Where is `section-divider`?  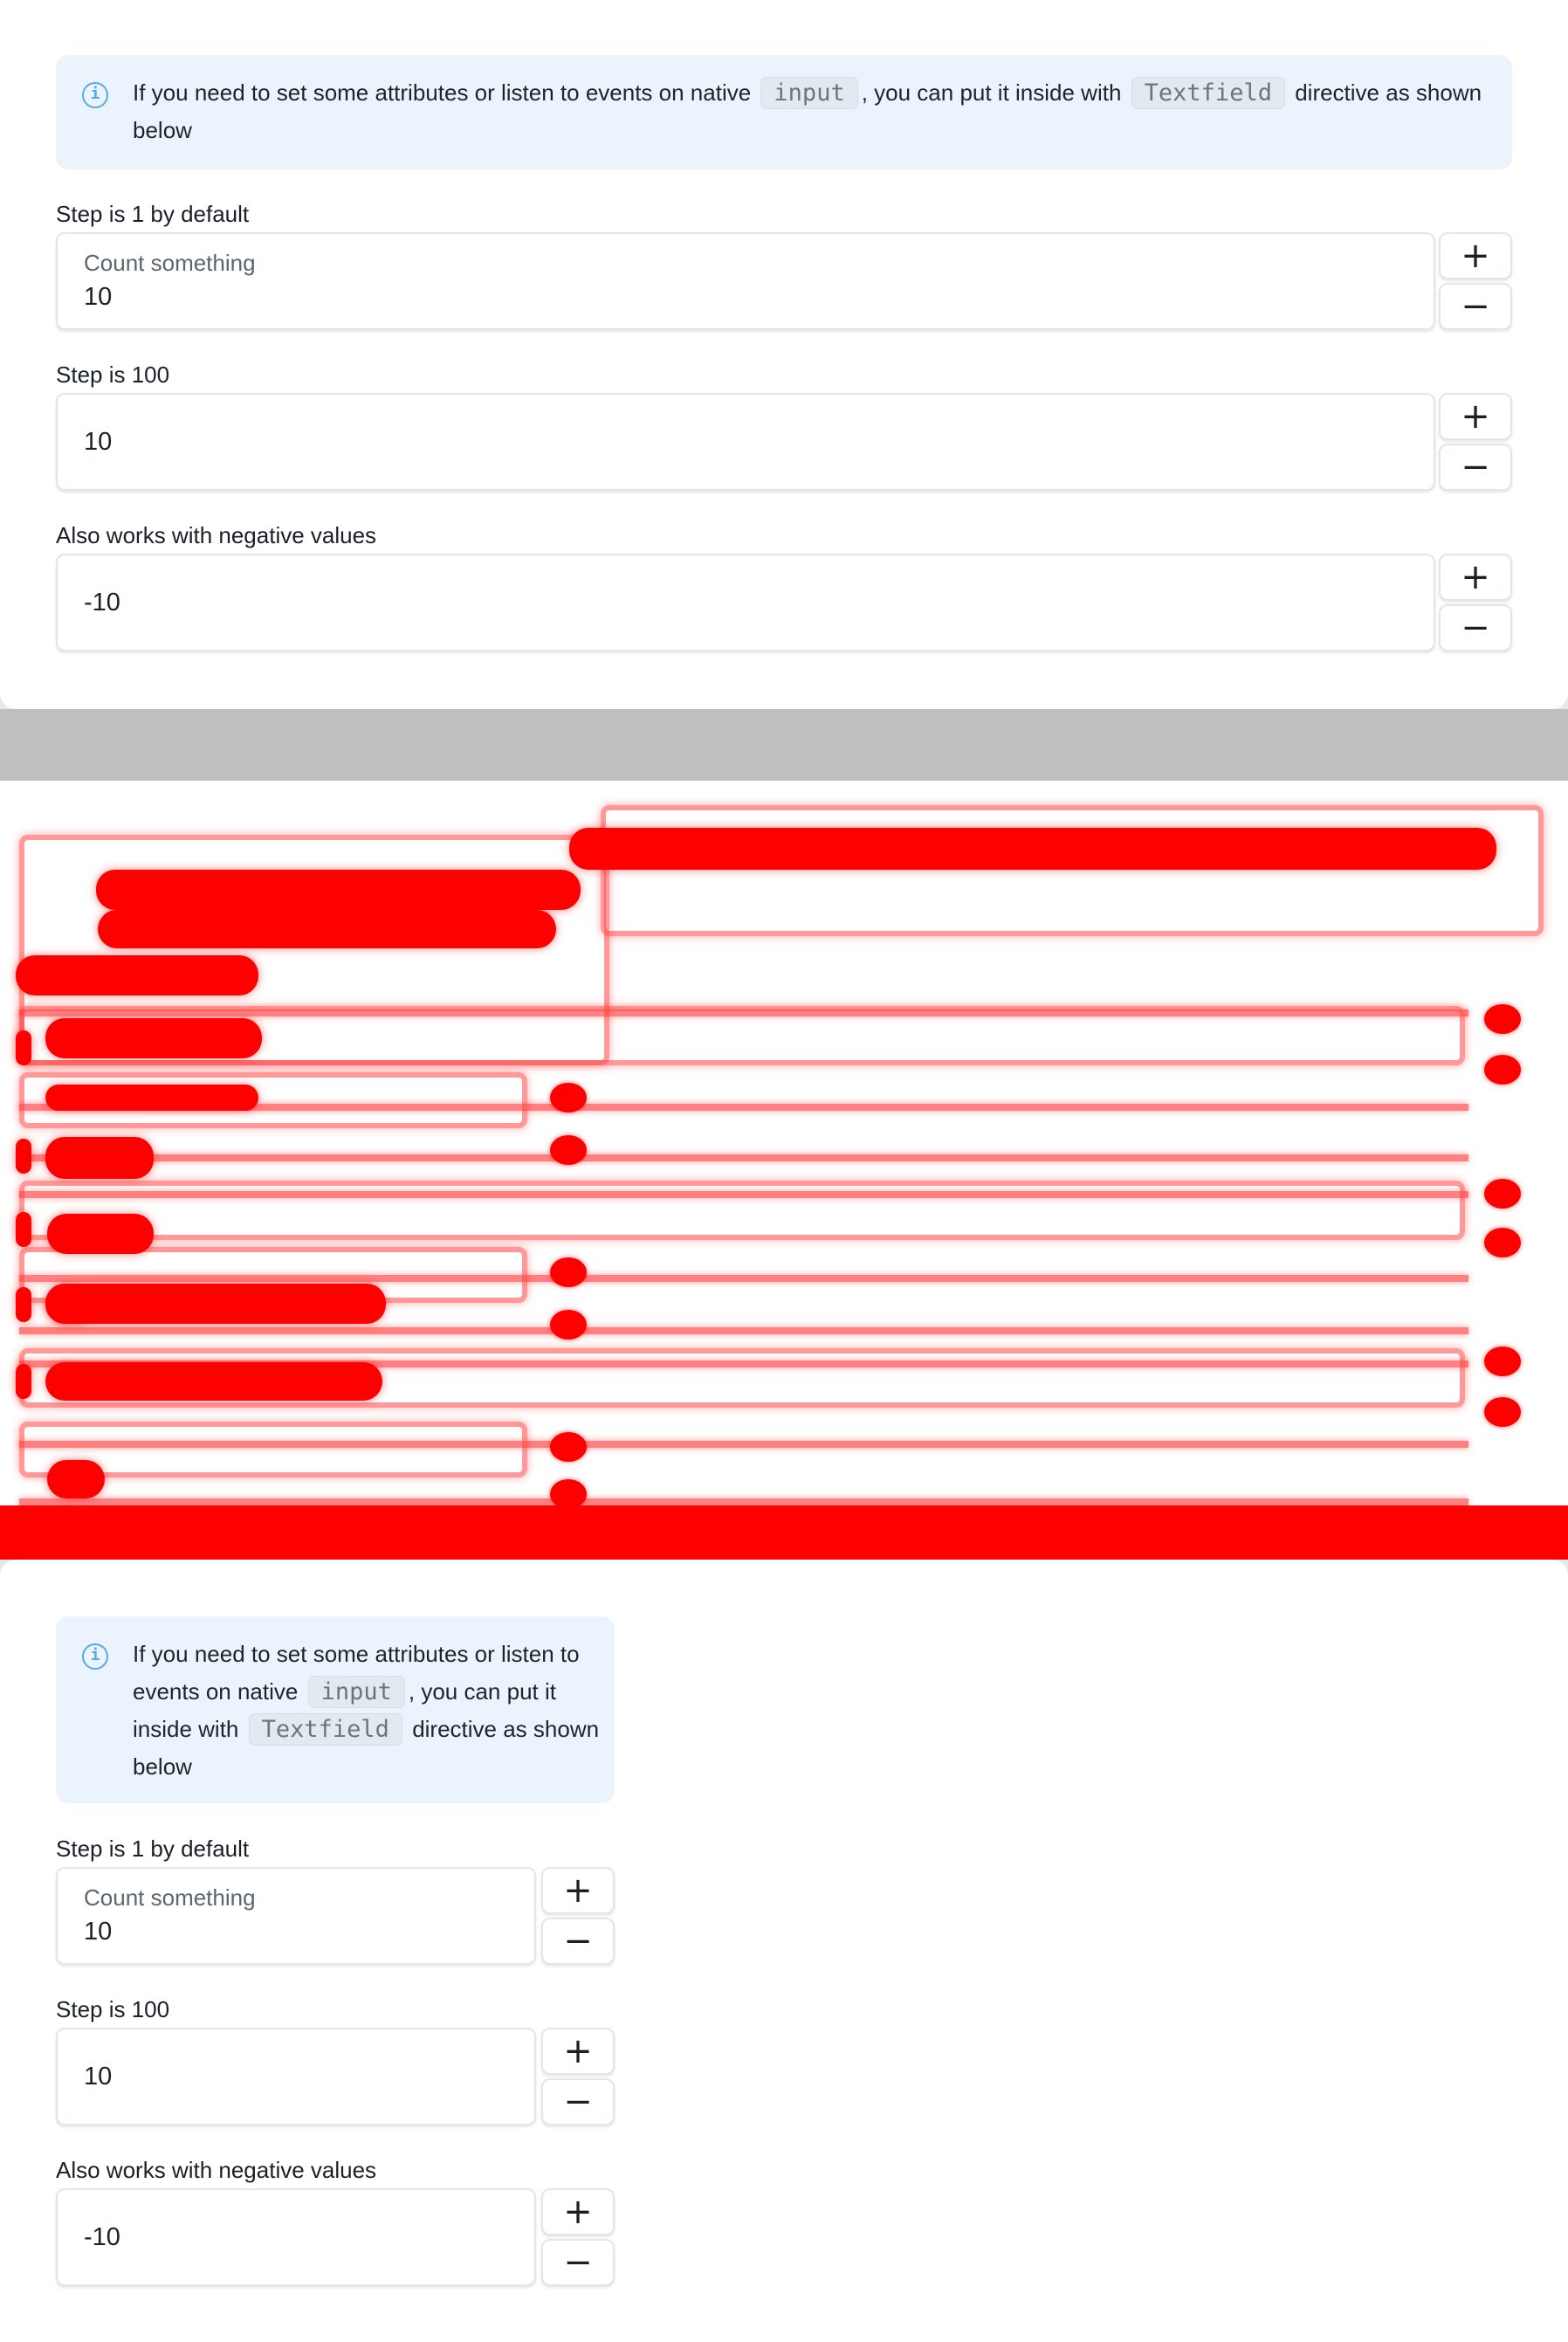 section-divider is located at coordinates (784, 745).